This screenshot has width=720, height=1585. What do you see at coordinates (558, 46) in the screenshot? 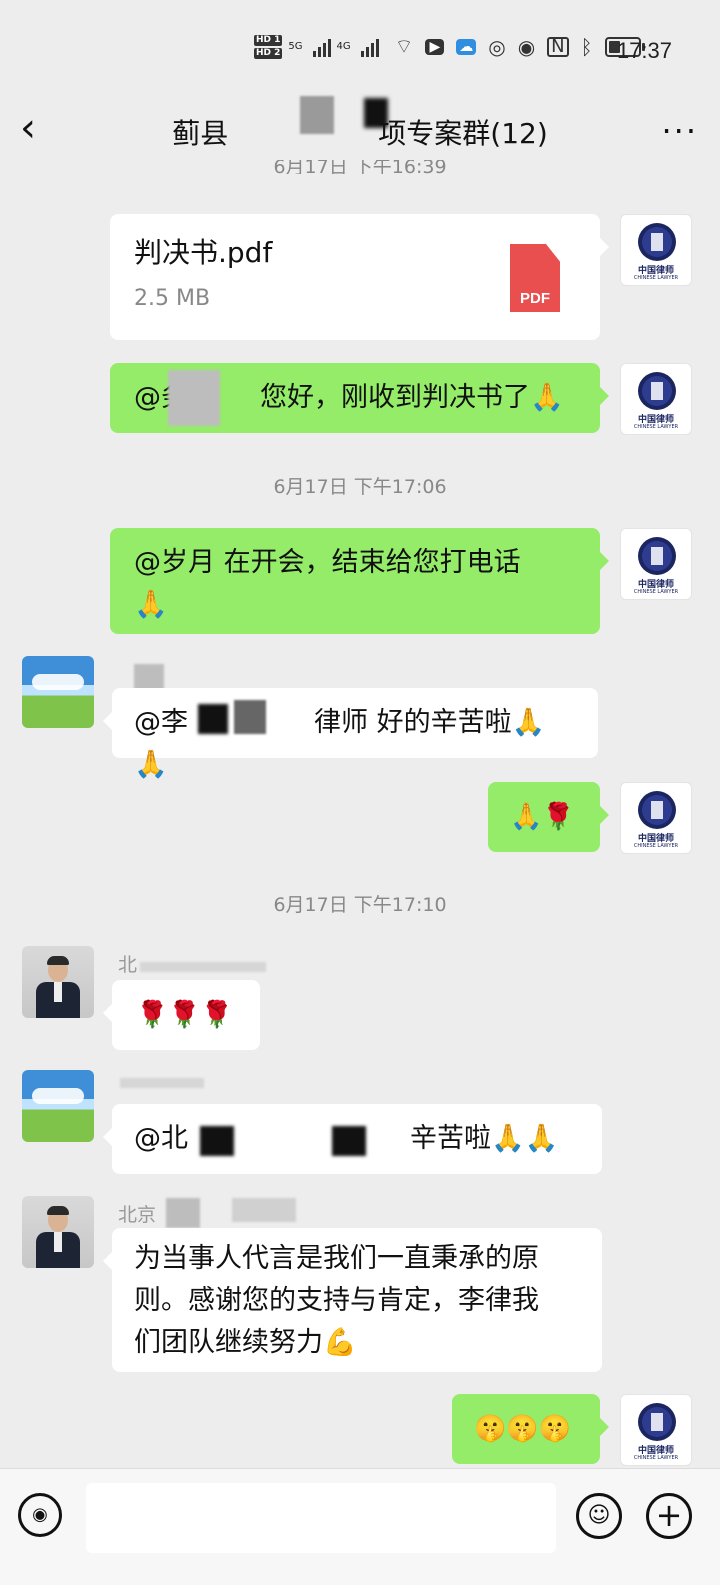
I see `nfc-icon: N` at bounding box center [558, 46].